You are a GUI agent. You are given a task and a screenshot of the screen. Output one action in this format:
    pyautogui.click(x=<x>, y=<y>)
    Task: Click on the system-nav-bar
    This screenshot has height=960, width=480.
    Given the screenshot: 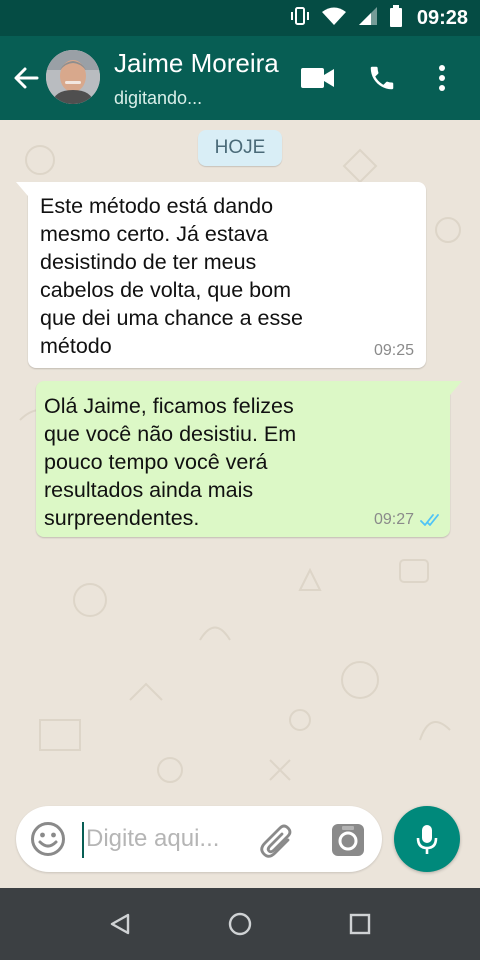 What is the action you would take?
    pyautogui.click(x=240, y=924)
    